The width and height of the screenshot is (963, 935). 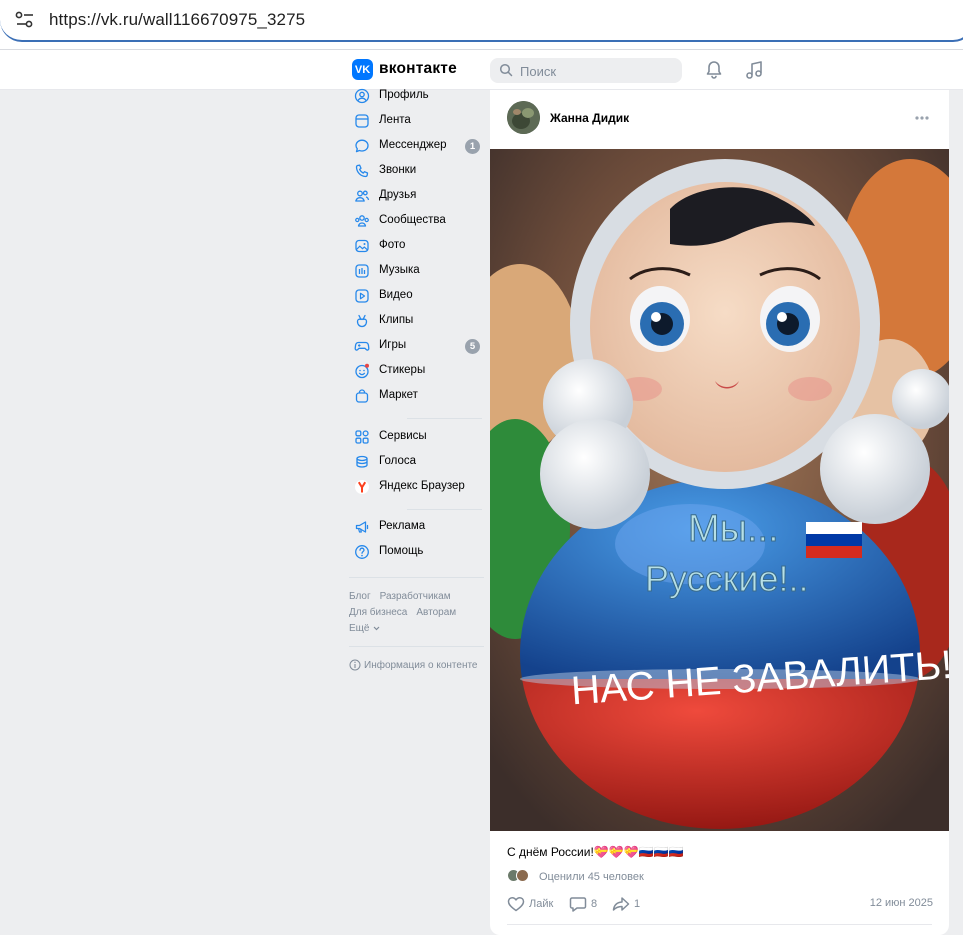 What do you see at coordinates (396, 295) in the screenshot?
I see `sidebar-item-label: Видео` at bounding box center [396, 295].